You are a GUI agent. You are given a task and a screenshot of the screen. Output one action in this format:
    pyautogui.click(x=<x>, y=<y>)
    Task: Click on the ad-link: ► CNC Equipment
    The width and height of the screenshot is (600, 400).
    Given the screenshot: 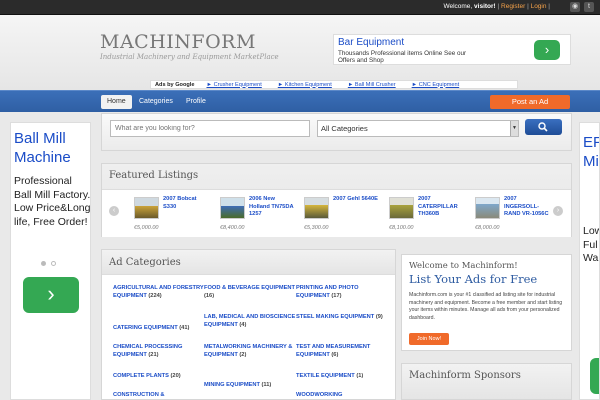 What is the action you would take?
    pyautogui.click(x=436, y=85)
    